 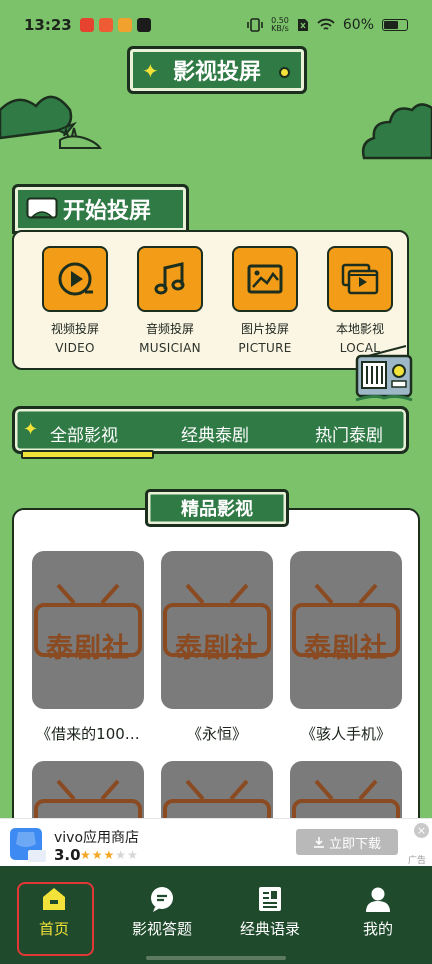 I want to click on local-video-icon, so click(x=360, y=279).